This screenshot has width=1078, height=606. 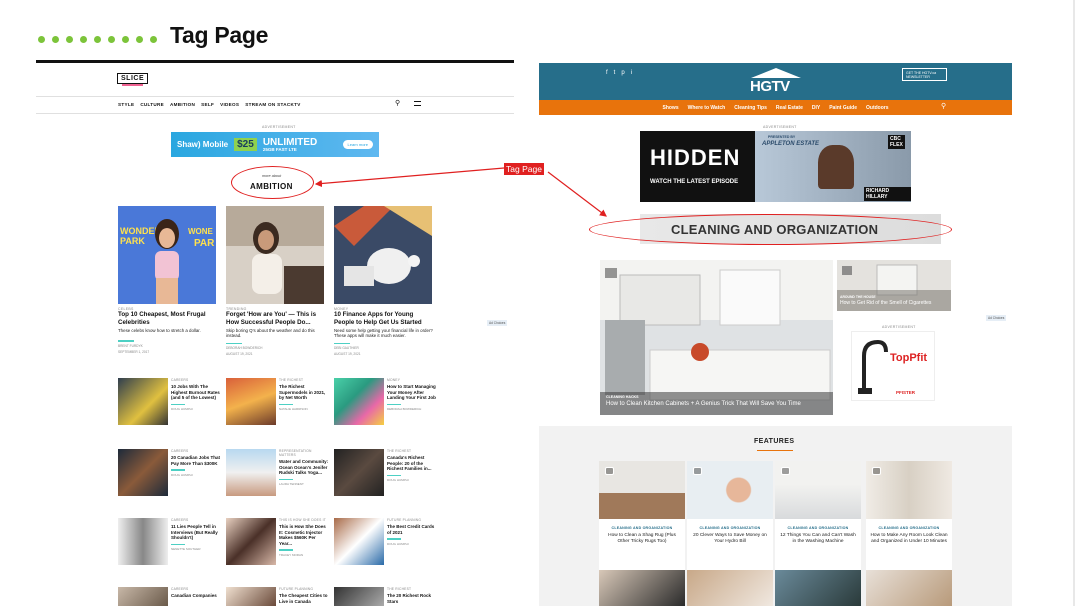 I want to click on arrow-to-cleaning, so click(x=577, y=194).